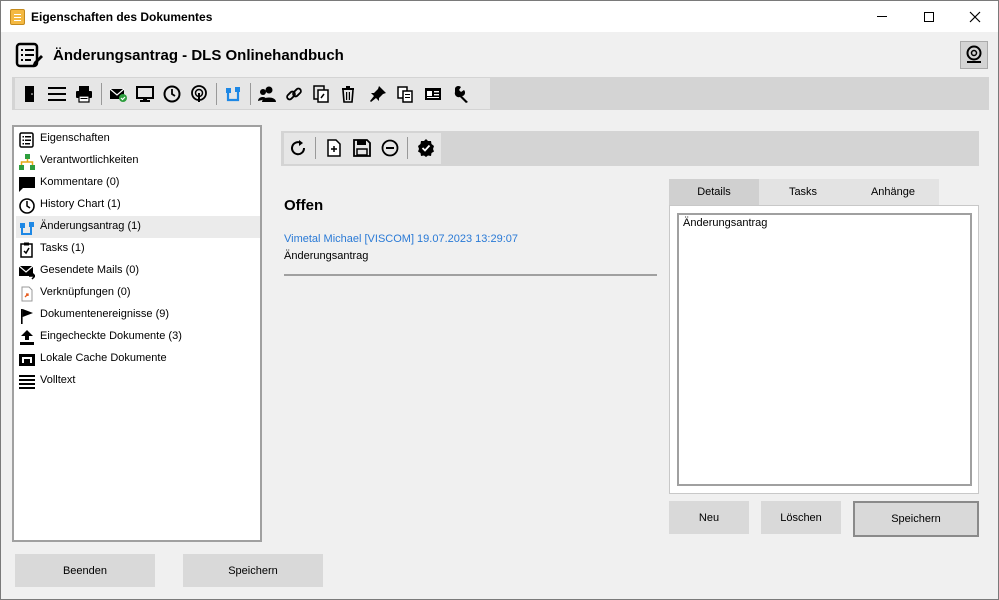  What do you see at coordinates (138, 183) in the screenshot?
I see `nav-item-kommentare: Kommentare (0)` at bounding box center [138, 183].